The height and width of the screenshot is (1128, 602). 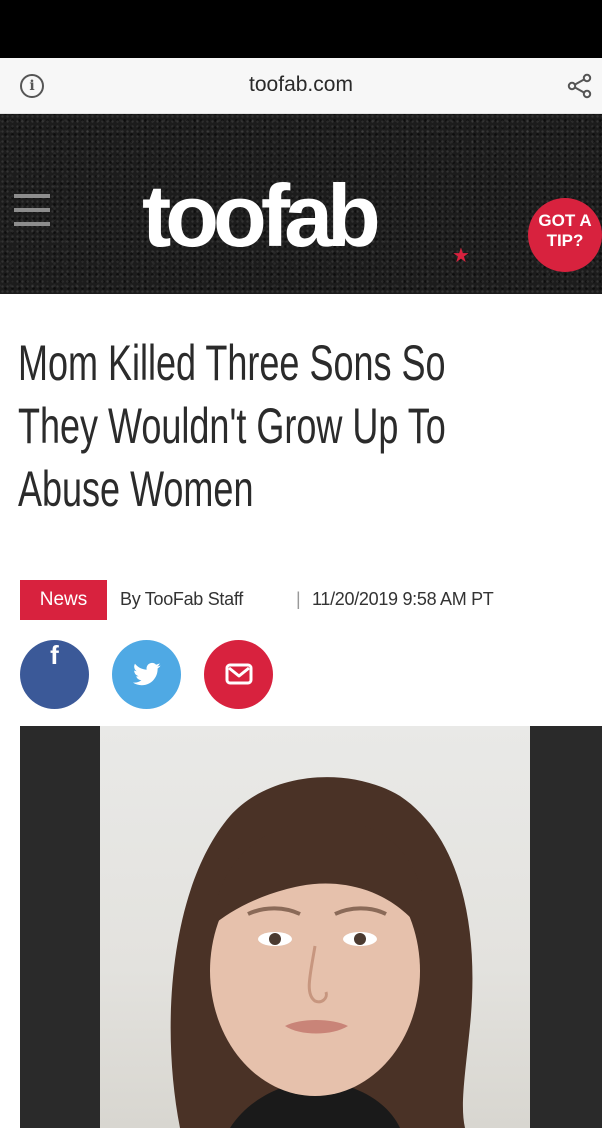 I want to click on category-badge: News, so click(x=63, y=600).